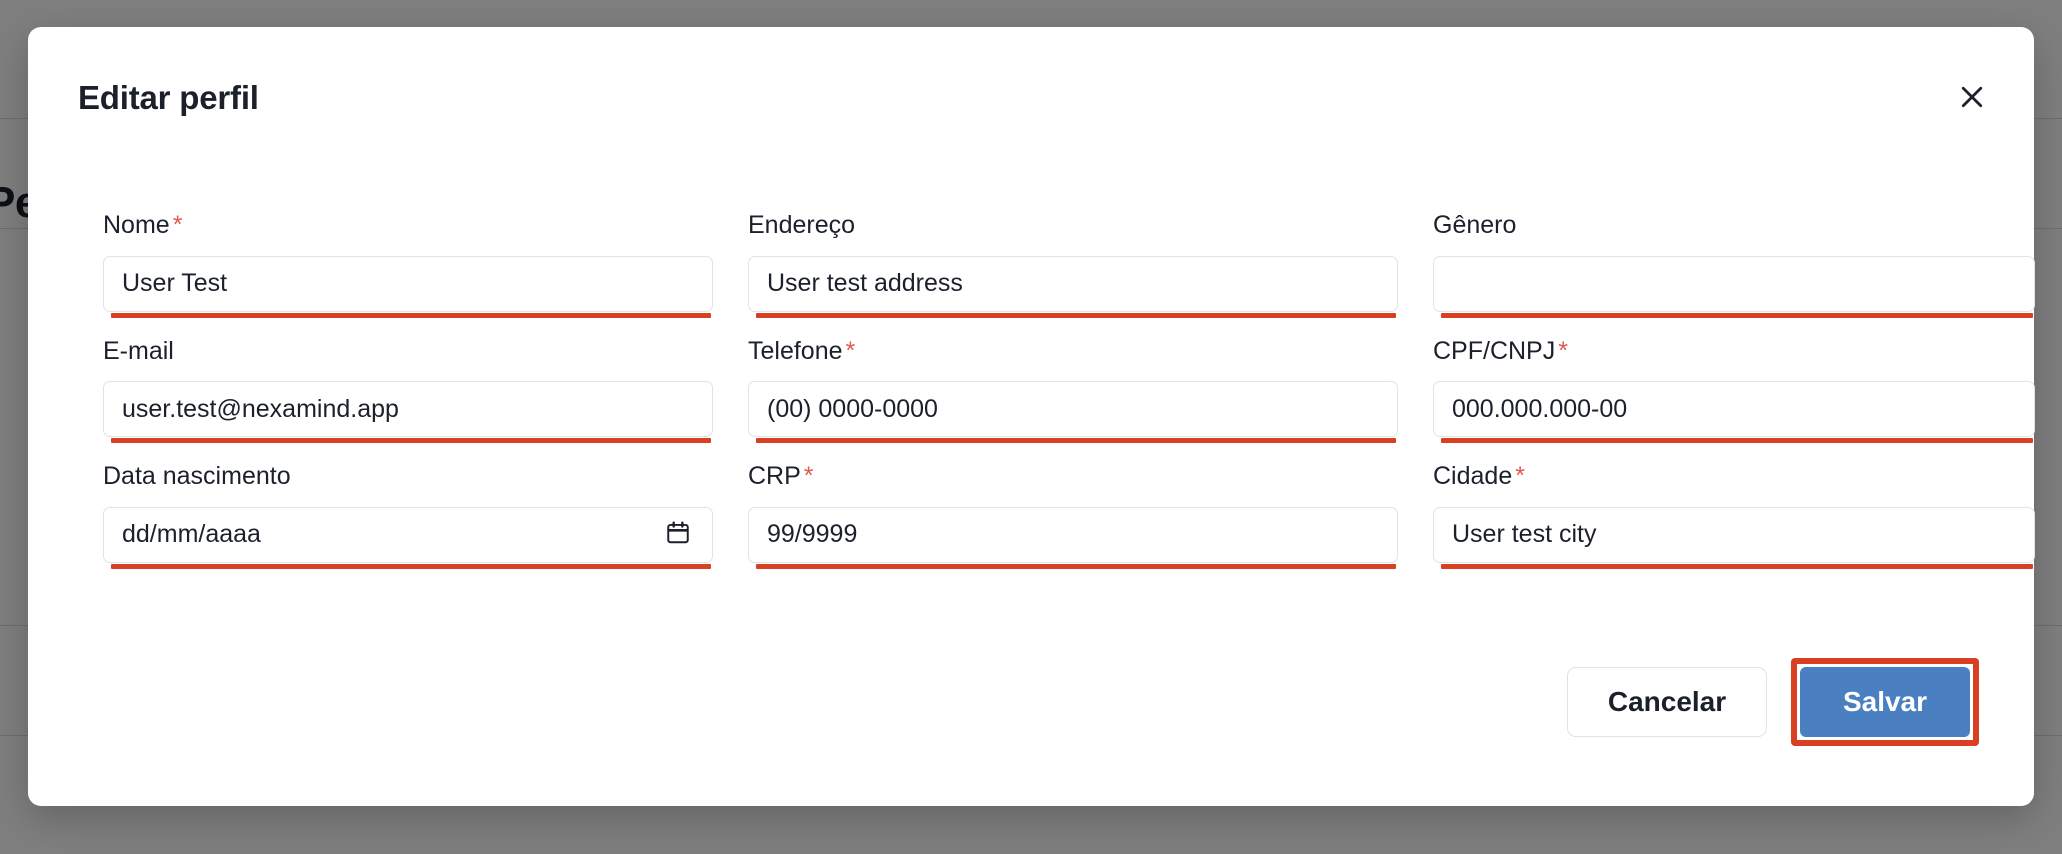  What do you see at coordinates (1734, 476) in the screenshot?
I see `label-cidade: Cidade *` at bounding box center [1734, 476].